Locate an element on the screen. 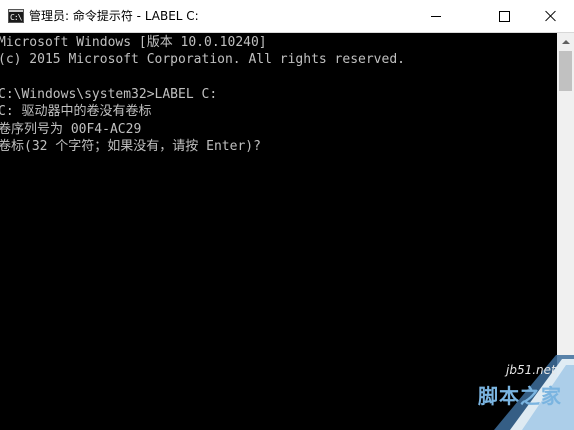 Image resolution: width=574 pixels, height=430 pixels. maximize-icon is located at coordinates (504, 16).